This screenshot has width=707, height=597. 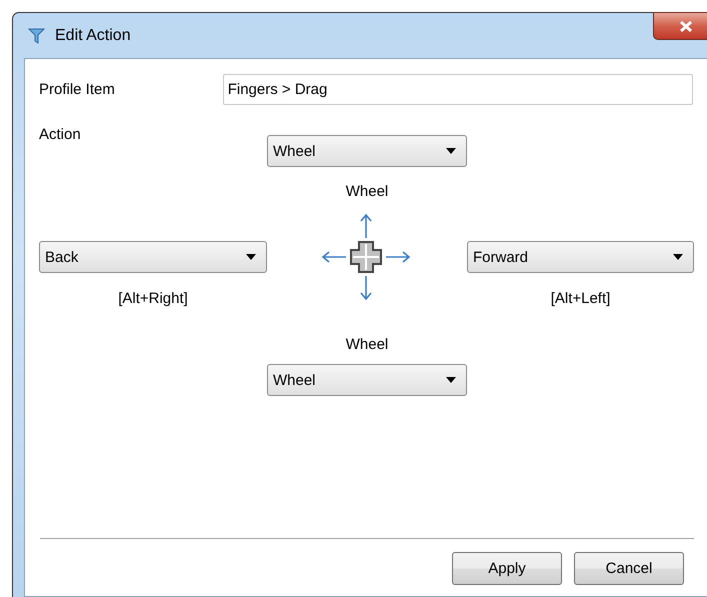 What do you see at coordinates (457, 89) in the screenshot?
I see `profile-item-field: Fingers > Drag` at bounding box center [457, 89].